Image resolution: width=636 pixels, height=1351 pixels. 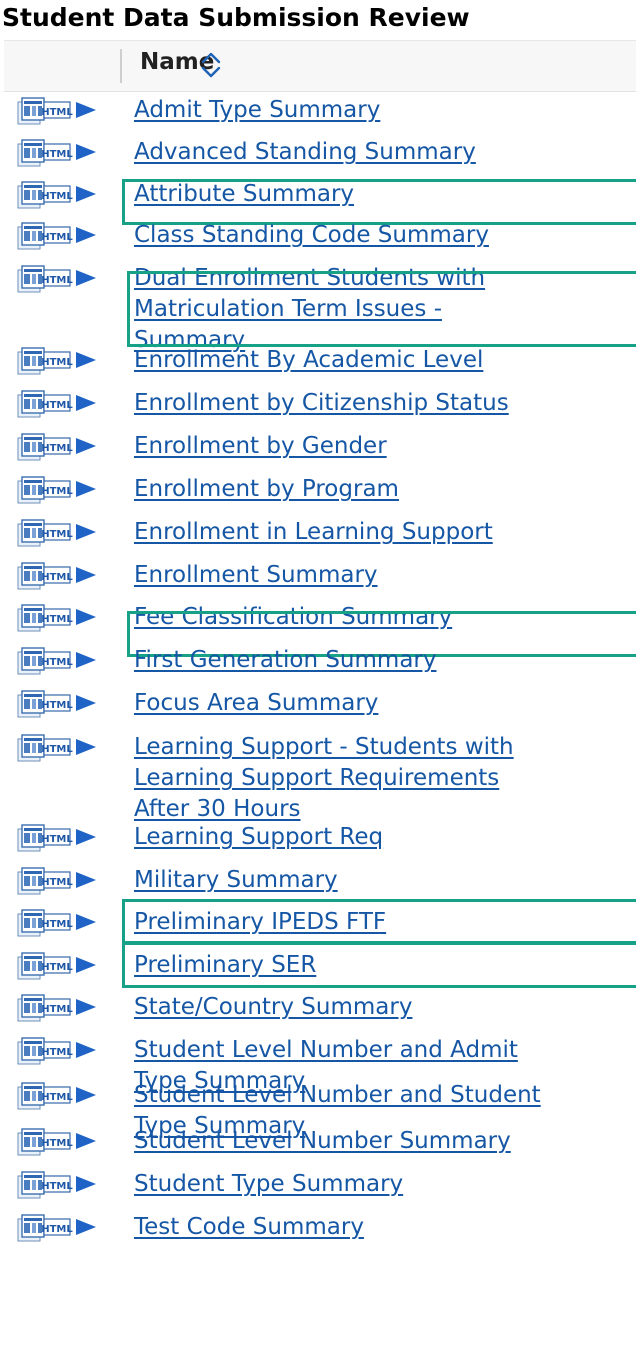 I want to click on report-link-label: Enrollment in Learning Support, so click(x=313, y=532).